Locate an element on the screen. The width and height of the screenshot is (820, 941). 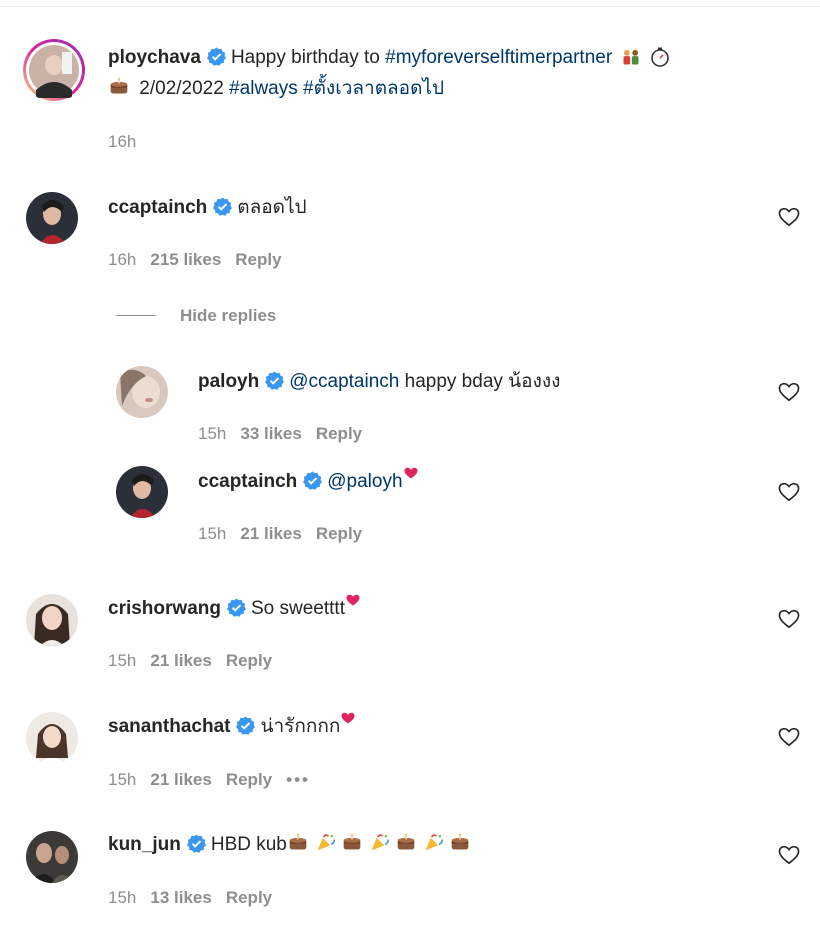
avatar-ccaptainch-reply is located at coordinates (142, 492).